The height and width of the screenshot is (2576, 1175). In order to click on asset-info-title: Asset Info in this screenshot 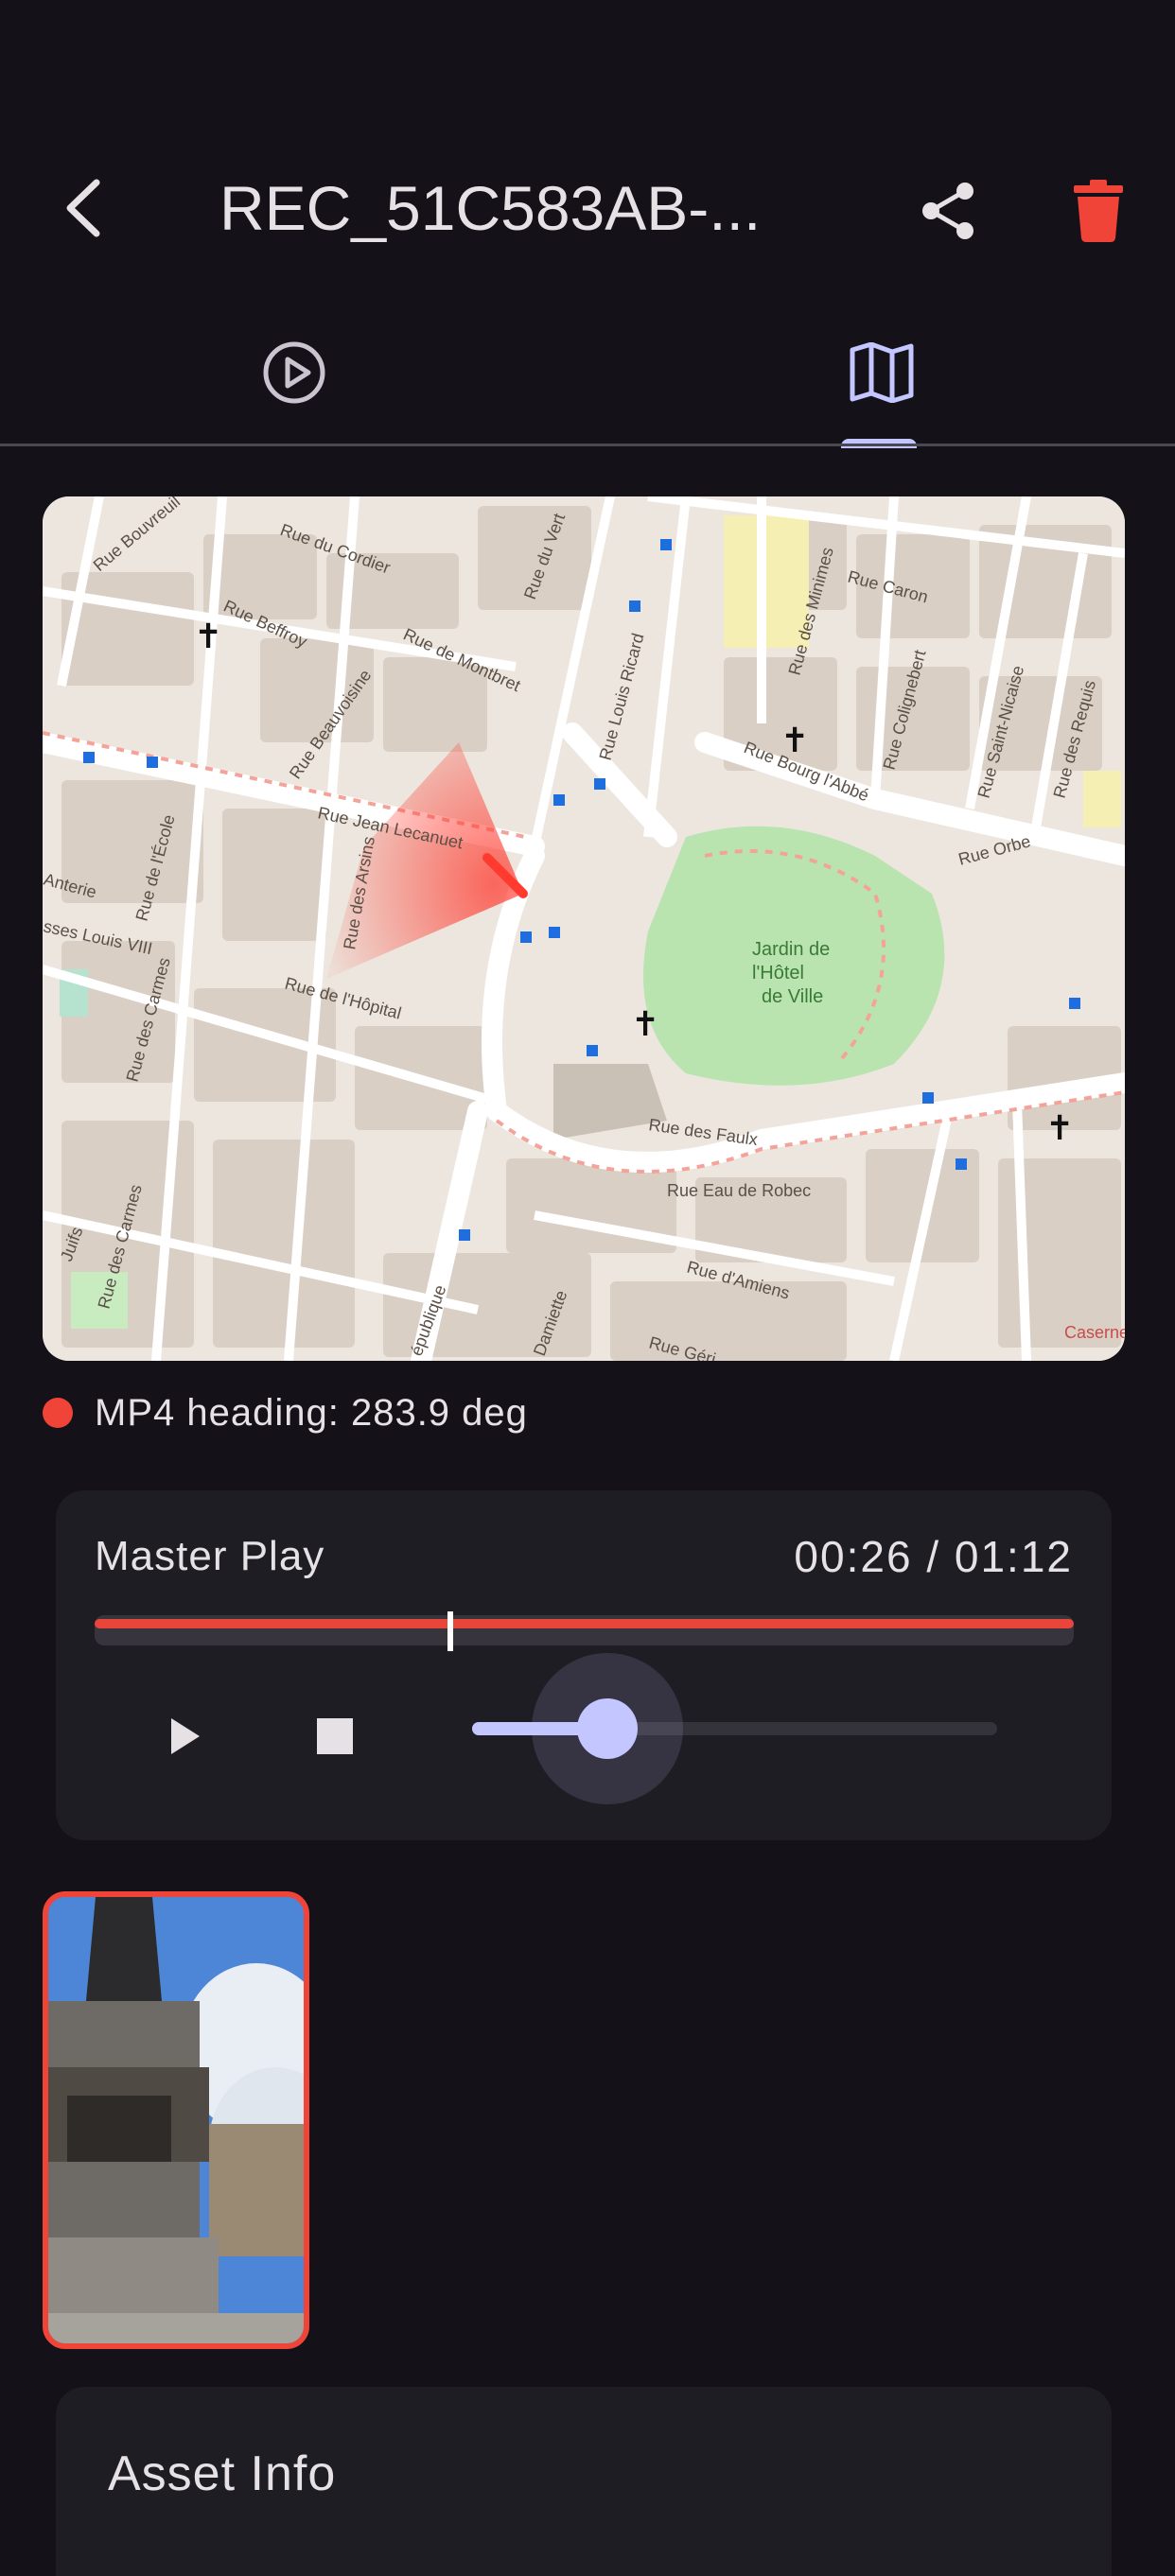, I will do `click(222, 2473)`.